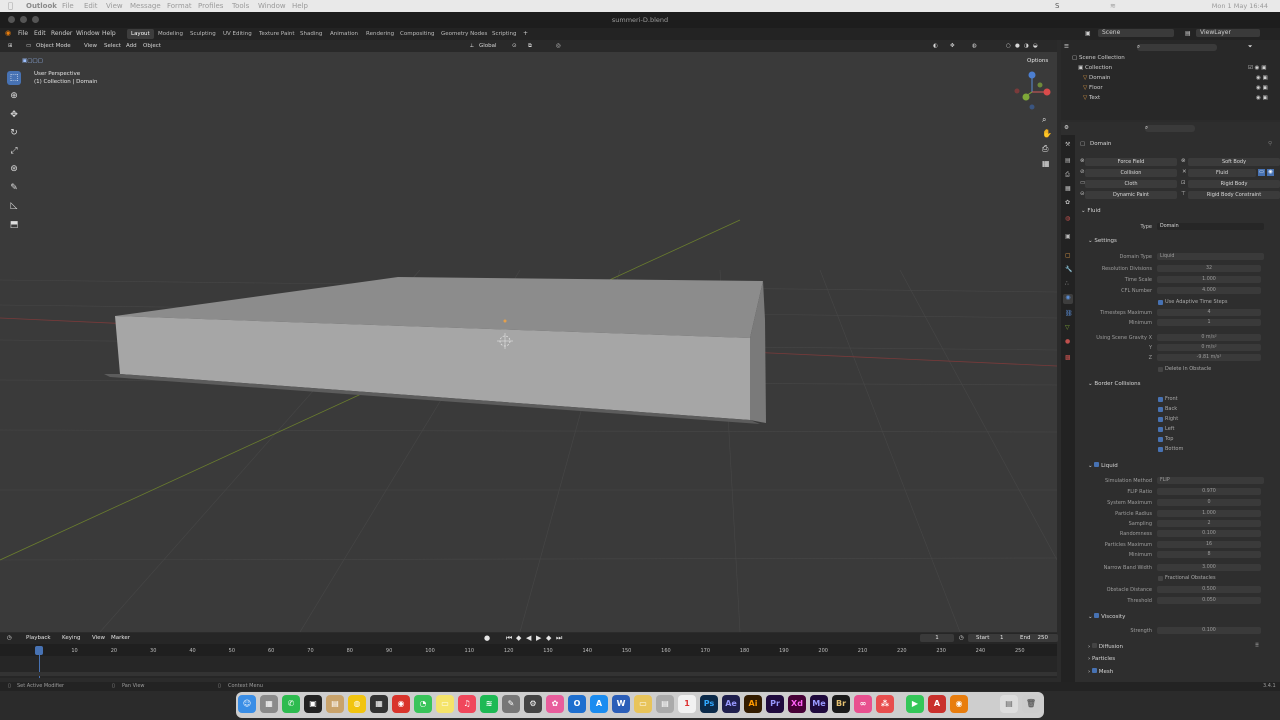  Describe the element at coordinates (423, 704) in the screenshot. I see `messages-icon: ◔` at that location.